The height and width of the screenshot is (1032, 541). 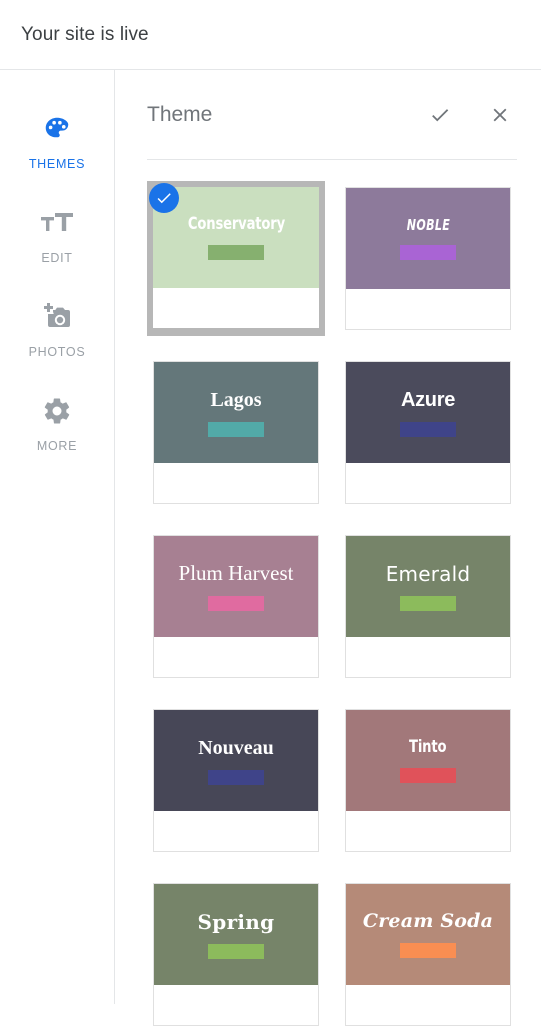 I want to click on theme-card-inner: Azure, so click(x=428, y=432).